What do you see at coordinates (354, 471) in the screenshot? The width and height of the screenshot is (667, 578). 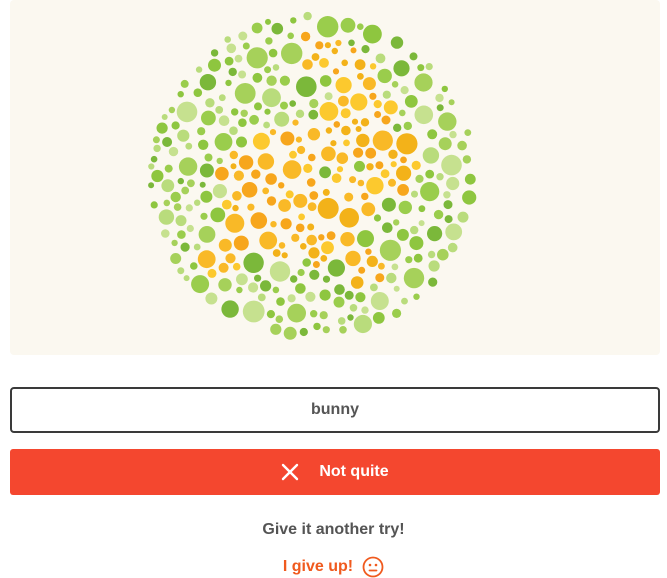 I see `not-quite-label: Not quite` at bounding box center [354, 471].